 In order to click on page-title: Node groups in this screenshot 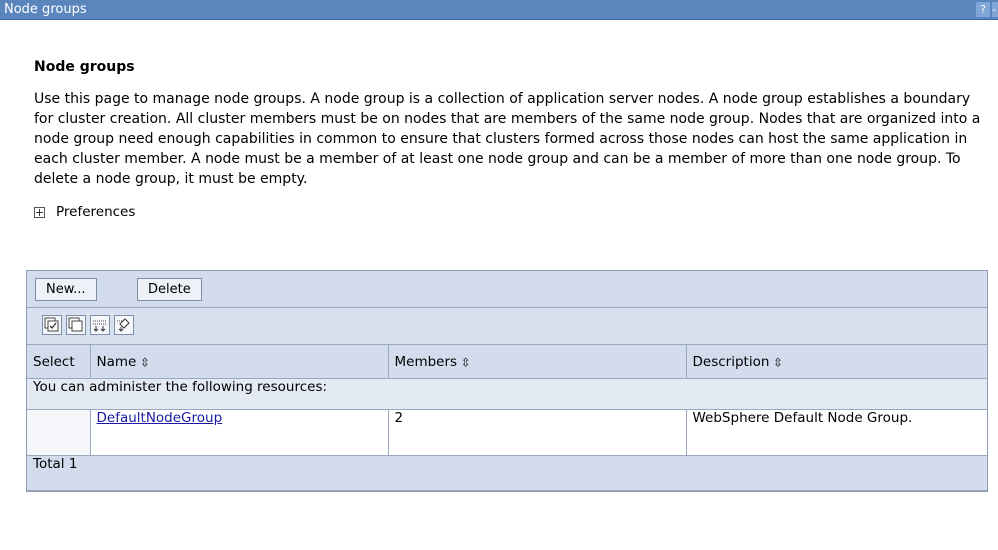, I will do `click(84, 67)`.